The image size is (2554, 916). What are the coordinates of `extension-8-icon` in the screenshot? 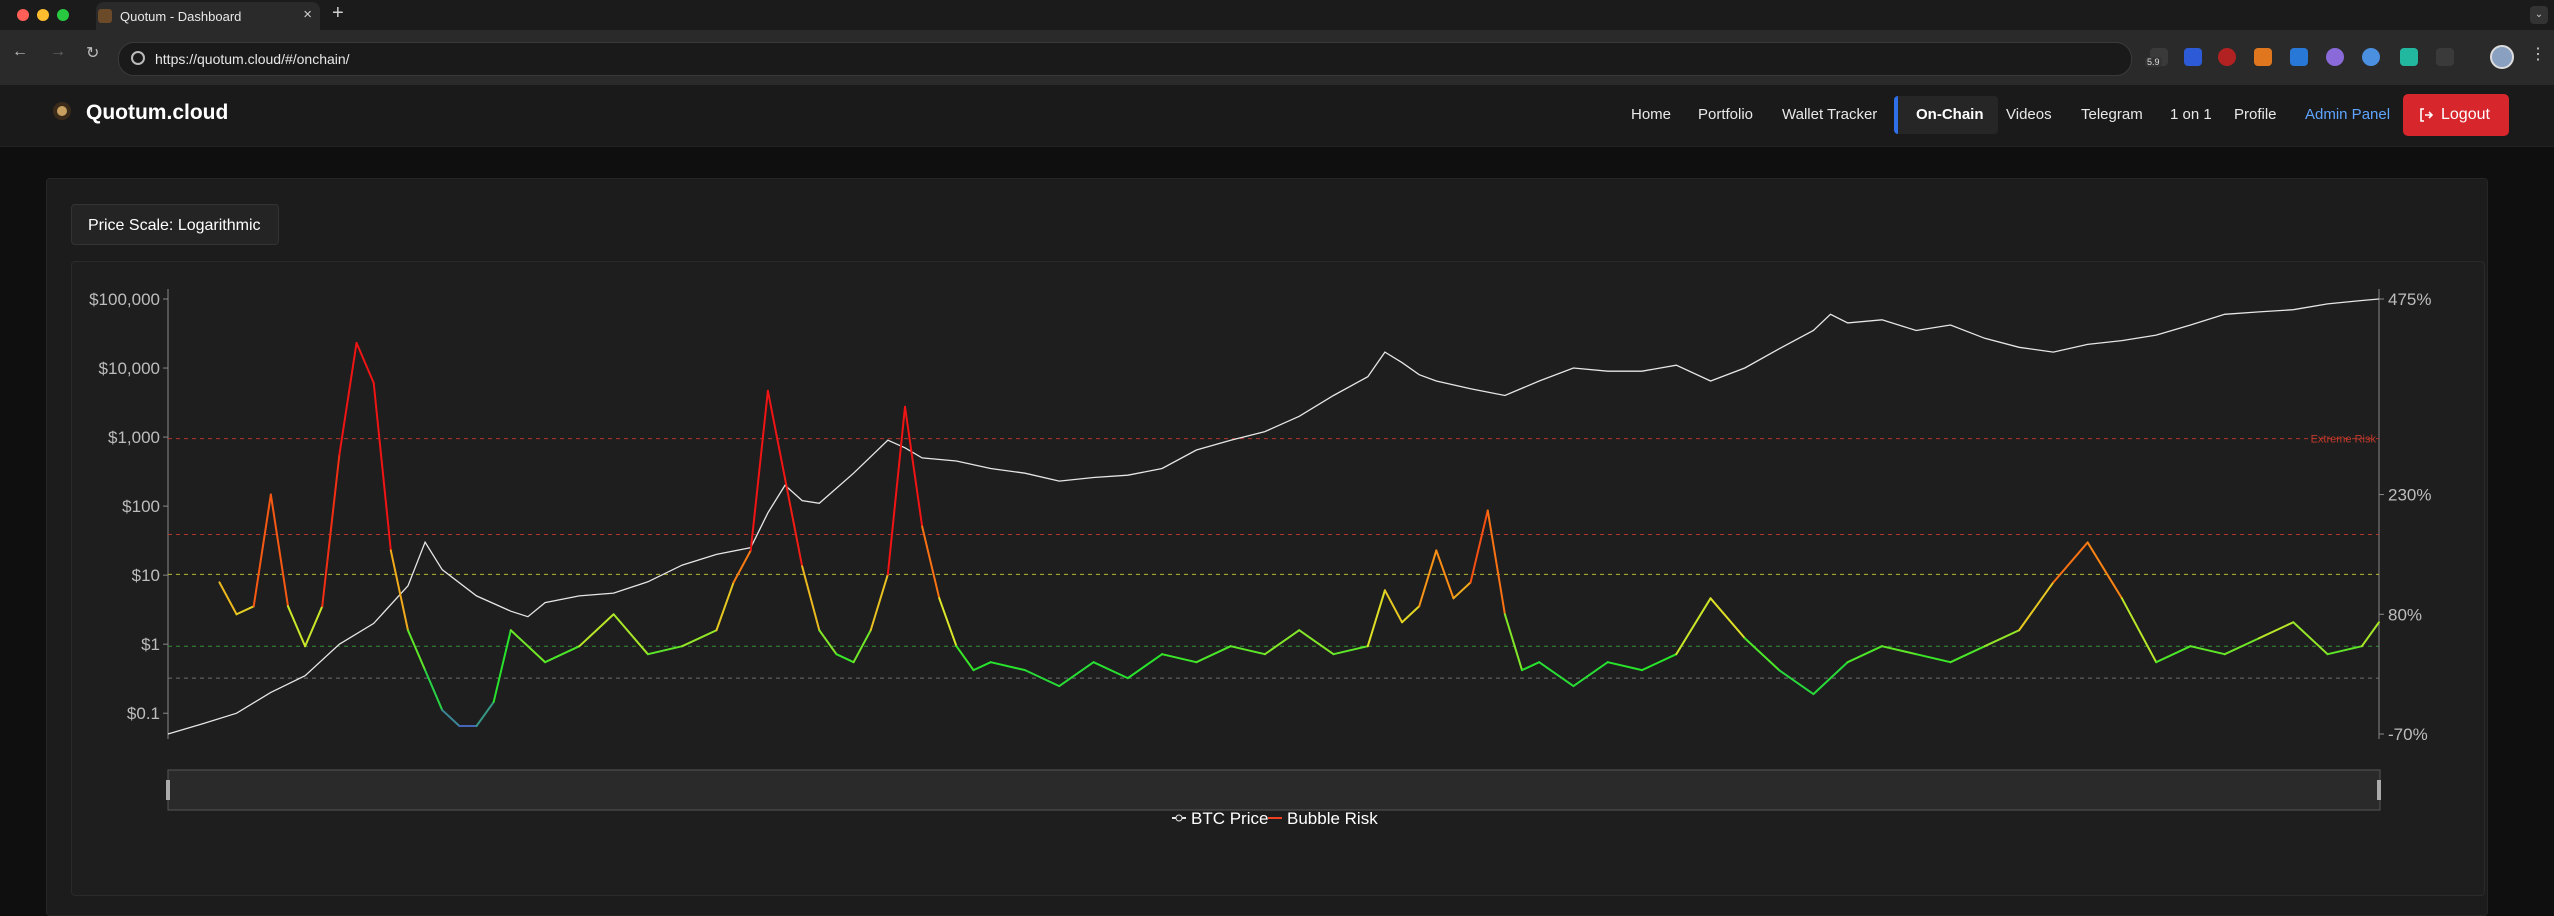 It's located at (2409, 57).